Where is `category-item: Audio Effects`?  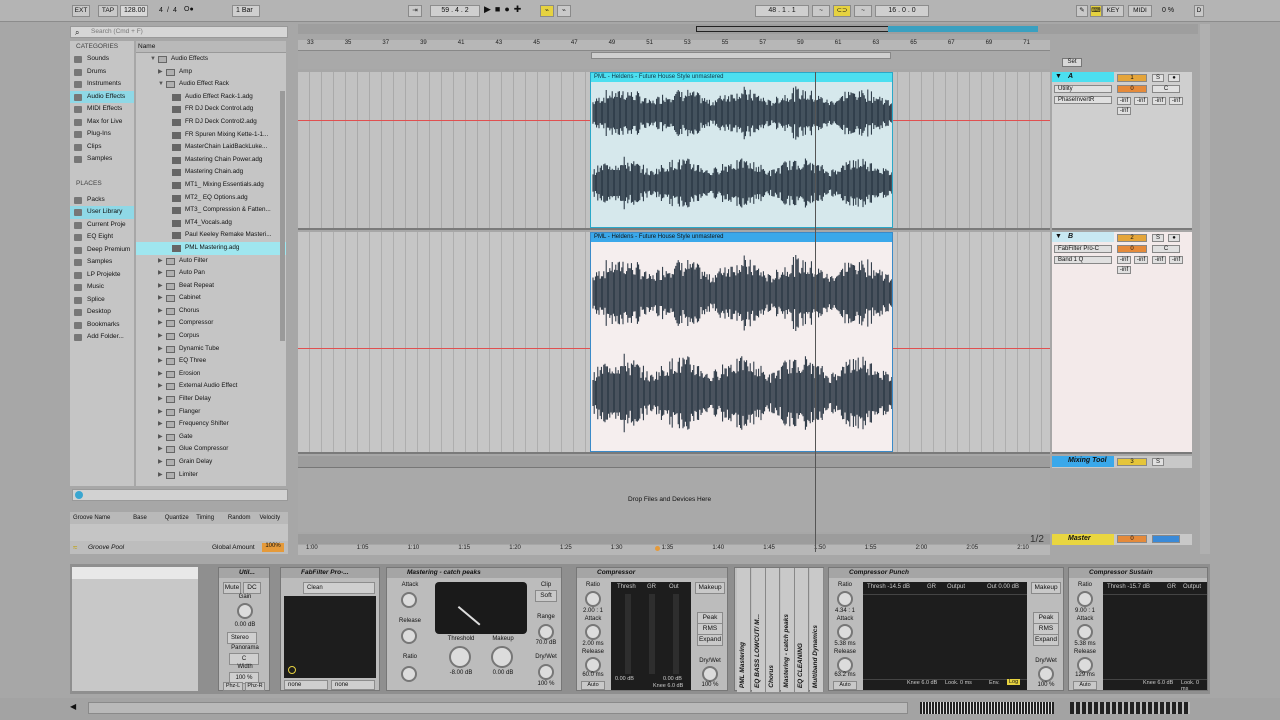
category-item: Audio Effects is located at coordinates (102, 96).